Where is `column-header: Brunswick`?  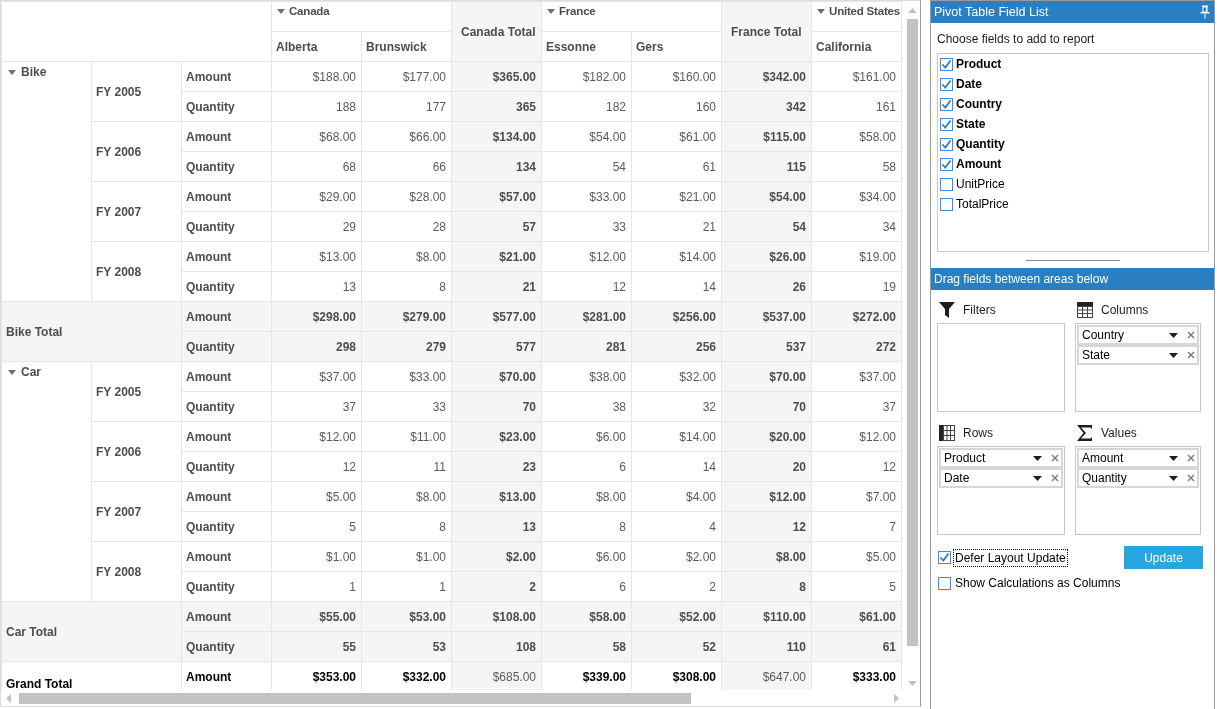
column-header: Brunswick is located at coordinates (406, 46).